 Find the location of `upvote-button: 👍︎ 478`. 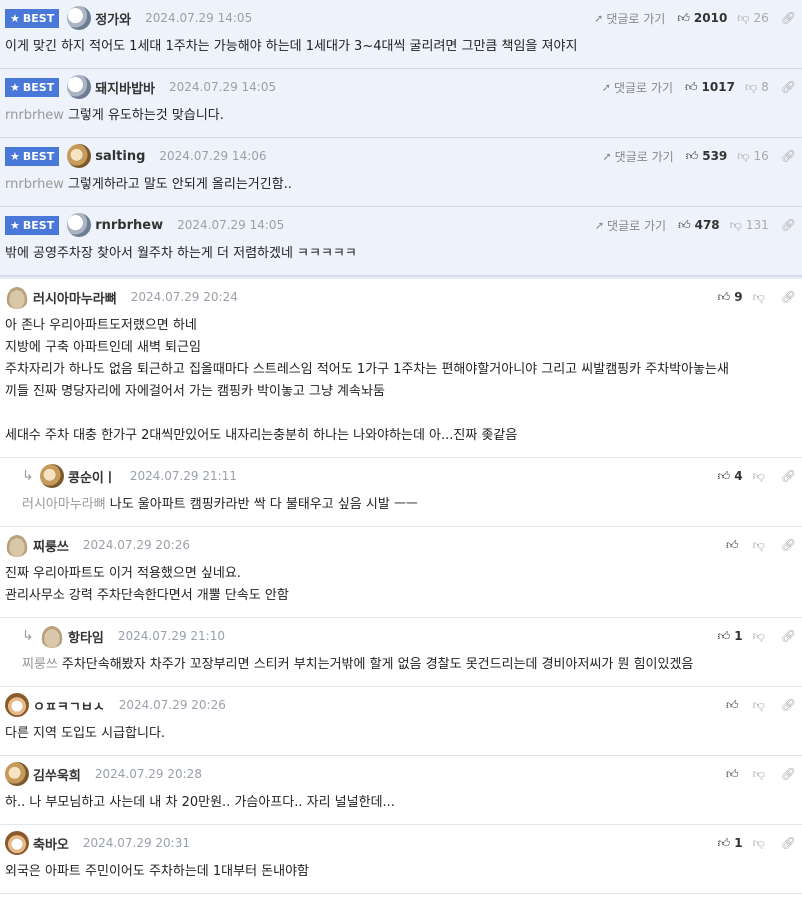

upvote-button: 👍︎ 478 is located at coordinates (699, 225).